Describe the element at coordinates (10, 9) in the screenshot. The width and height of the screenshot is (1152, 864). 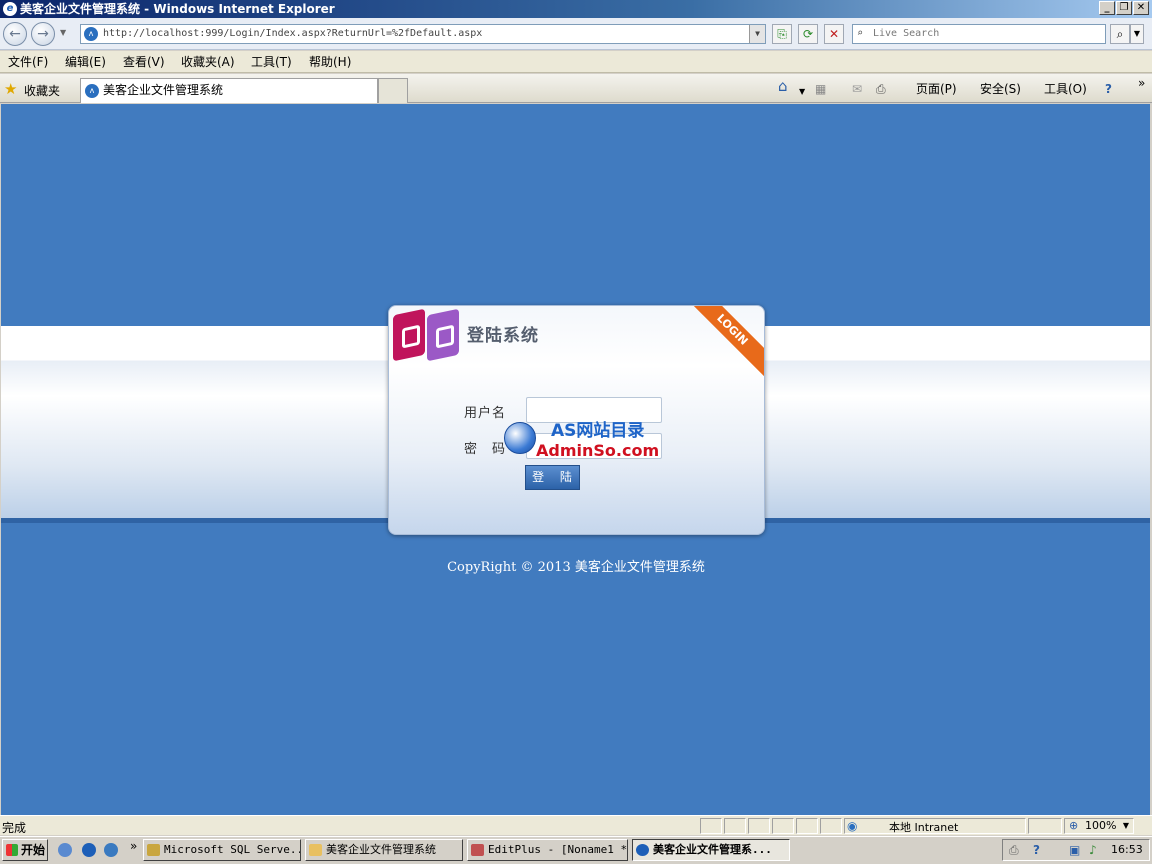
I see `ie-logo-icon: e` at that location.